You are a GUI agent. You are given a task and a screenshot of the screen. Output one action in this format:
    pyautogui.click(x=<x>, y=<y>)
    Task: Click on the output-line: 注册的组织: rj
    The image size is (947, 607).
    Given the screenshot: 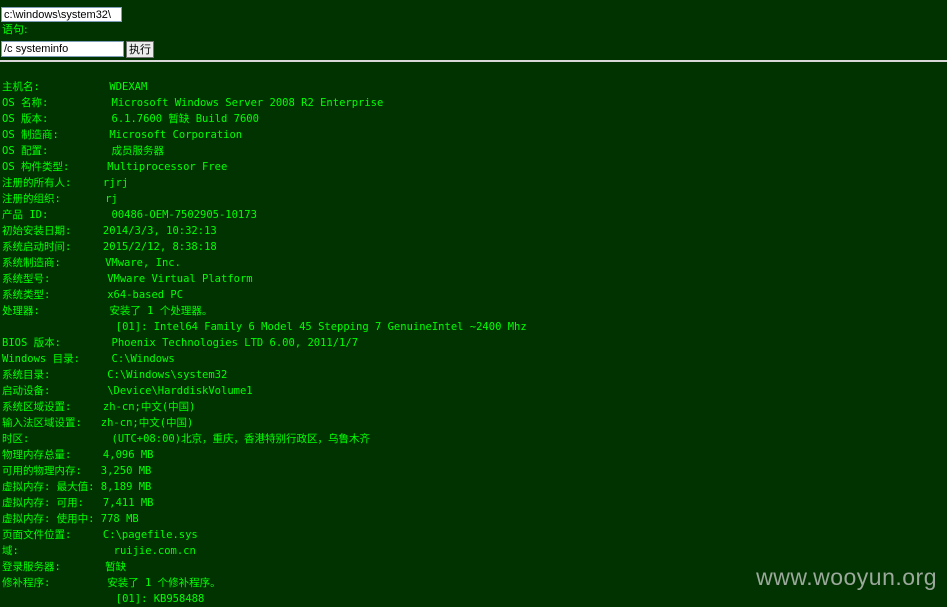 What is the action you would take?
    pyautogui.click(x=60, y=199)
    